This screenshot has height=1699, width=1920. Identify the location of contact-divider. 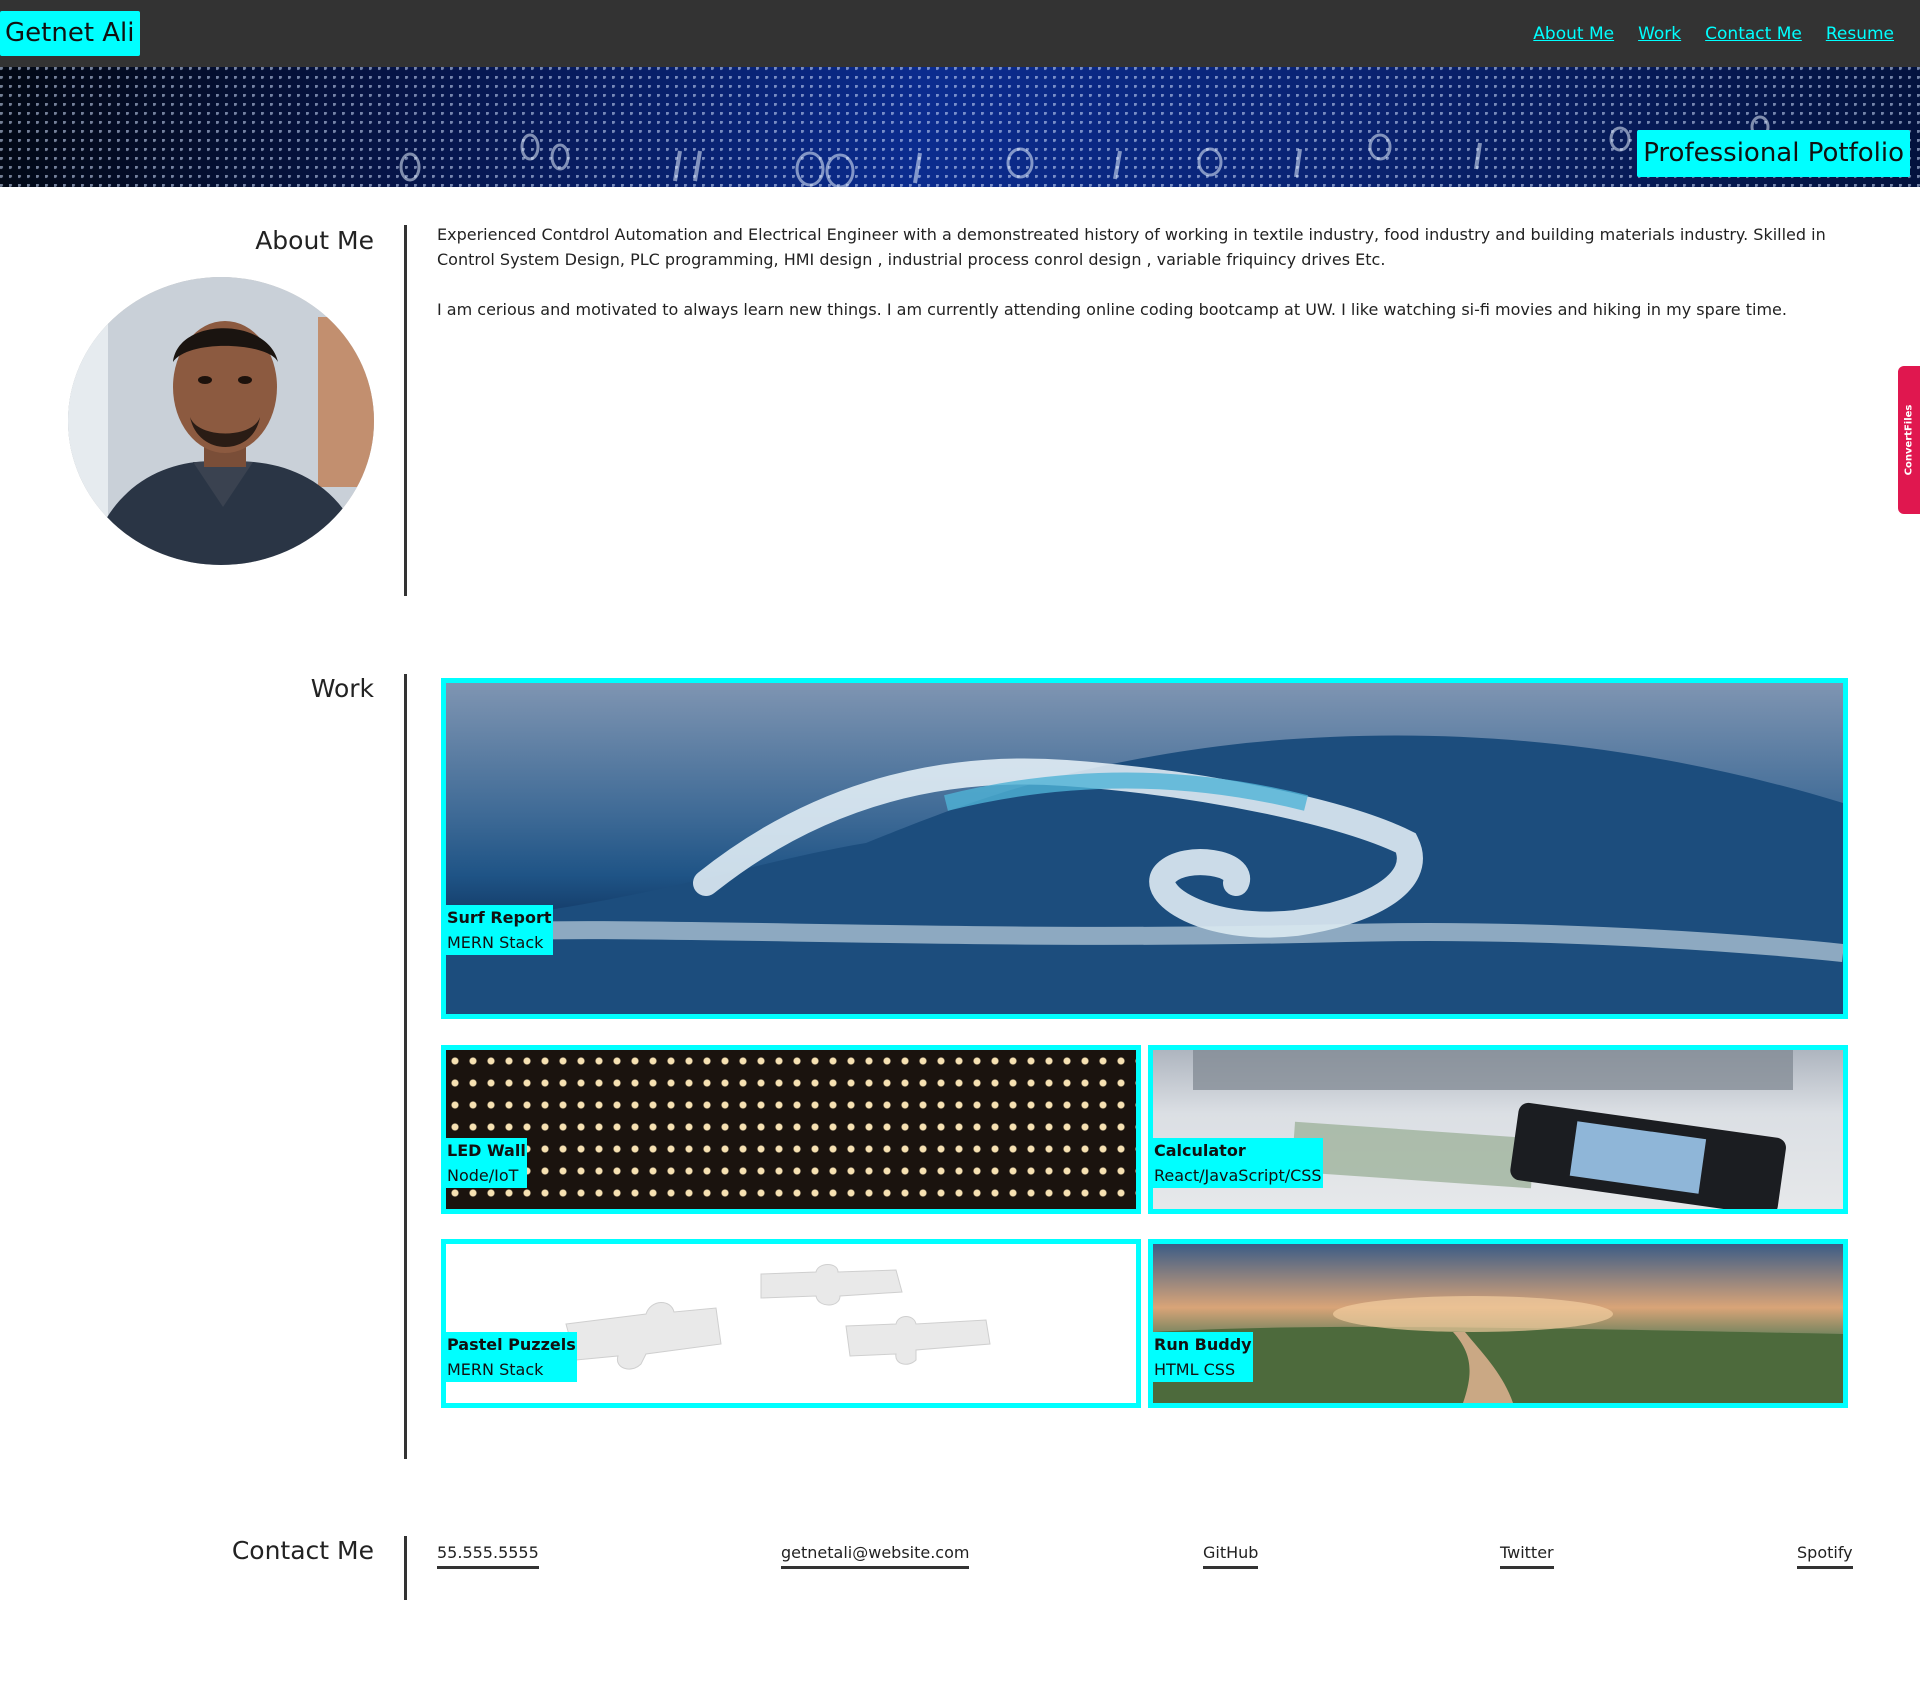
(405, 1568).